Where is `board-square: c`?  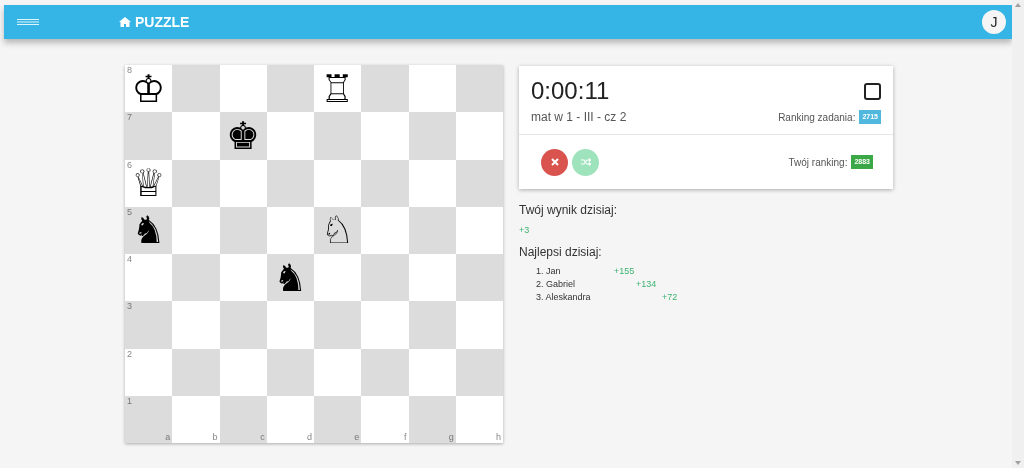 board-square: c is located at coordinates (243, 419).